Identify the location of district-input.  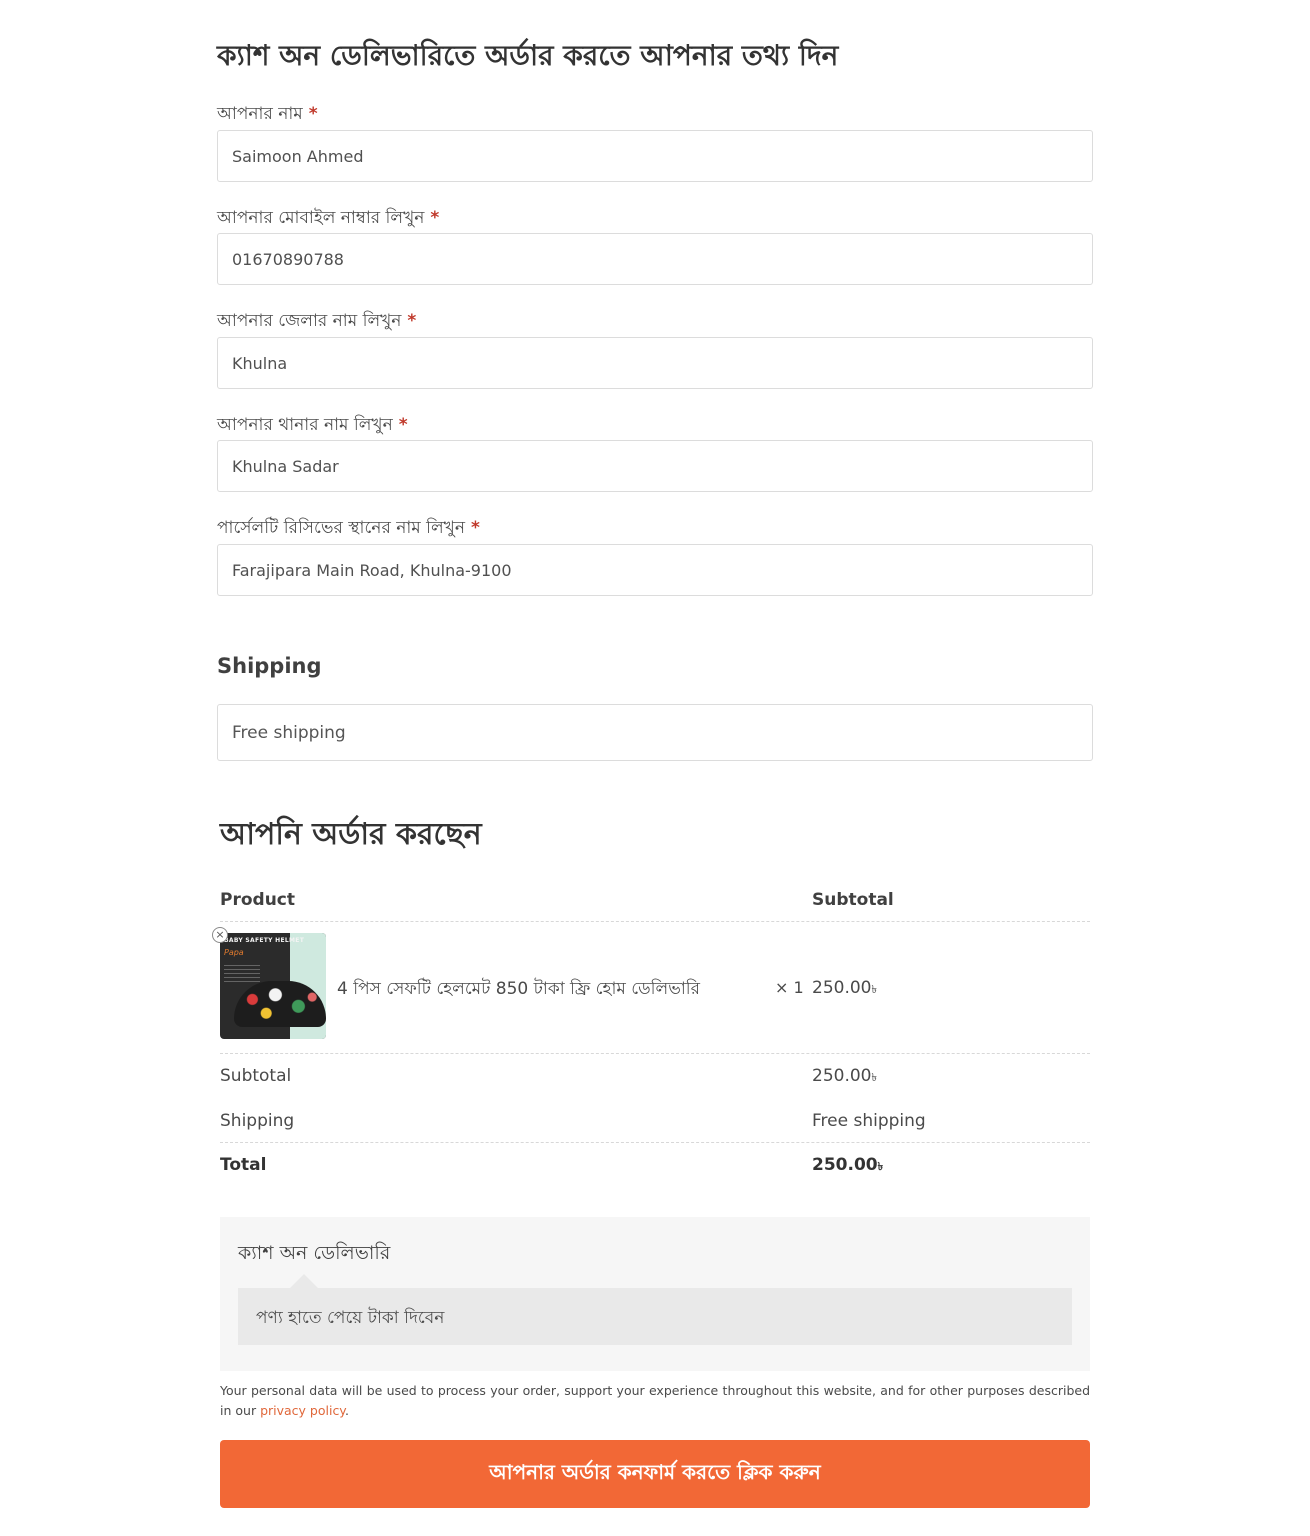
(655, 363).